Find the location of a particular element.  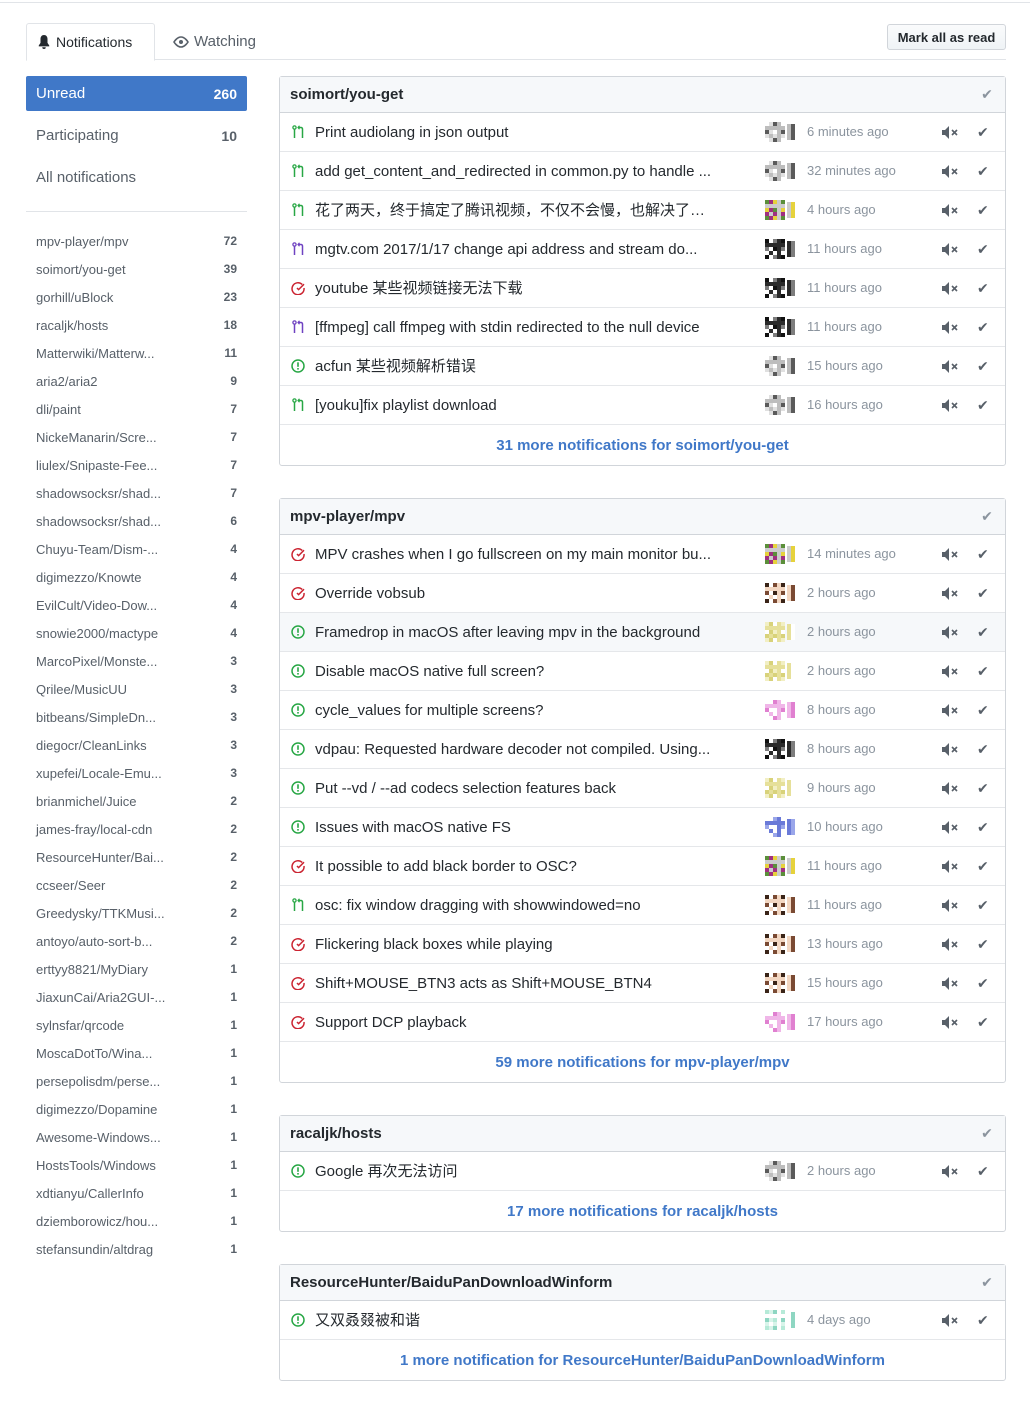

notification-item: Support DCP playback 17 hours ago ✔ is located at coordinates (642, 1022).